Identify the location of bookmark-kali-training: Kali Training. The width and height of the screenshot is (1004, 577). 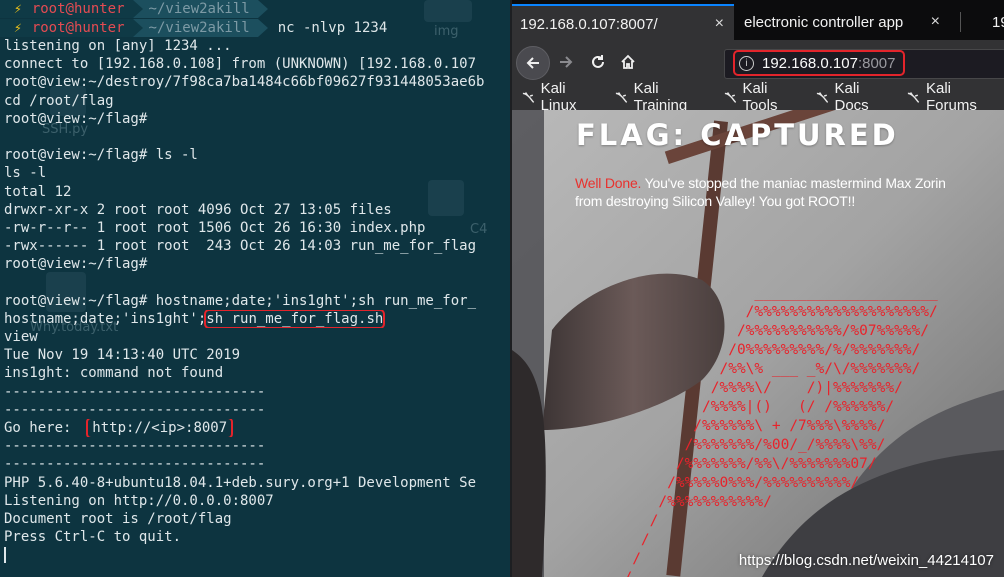
(661, 97).